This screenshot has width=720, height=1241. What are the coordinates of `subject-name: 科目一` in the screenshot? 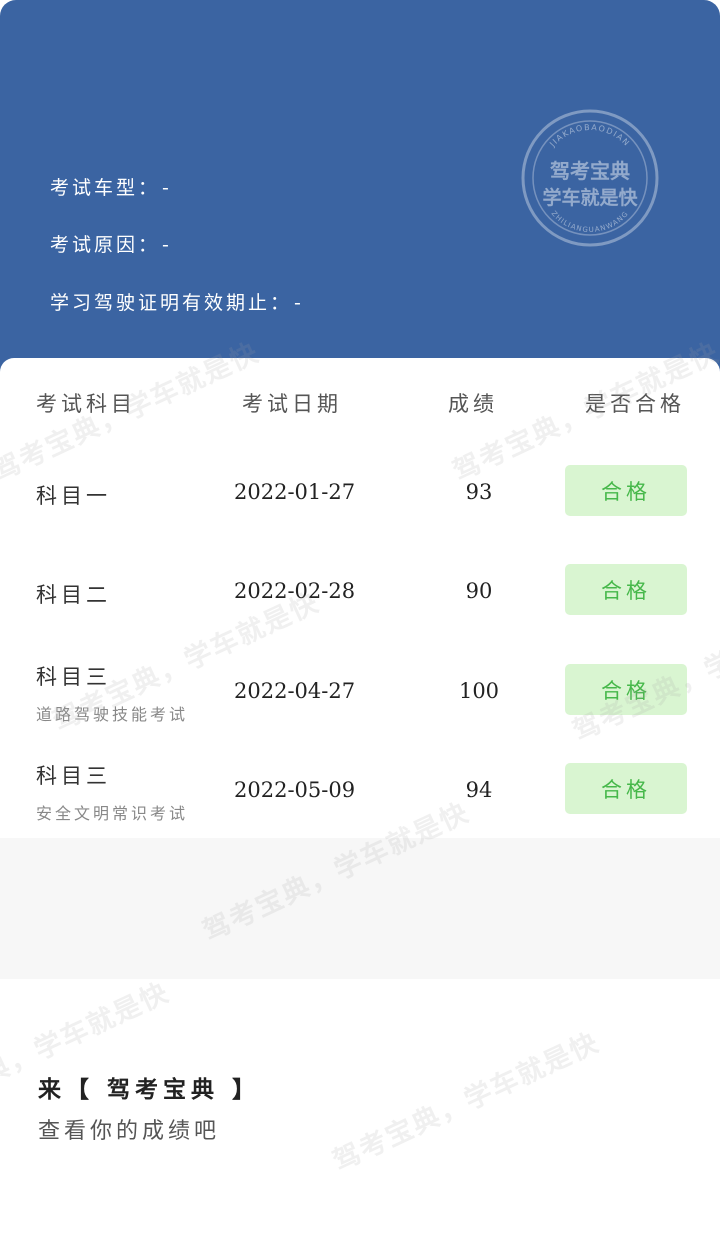 It's located at (73, 496).